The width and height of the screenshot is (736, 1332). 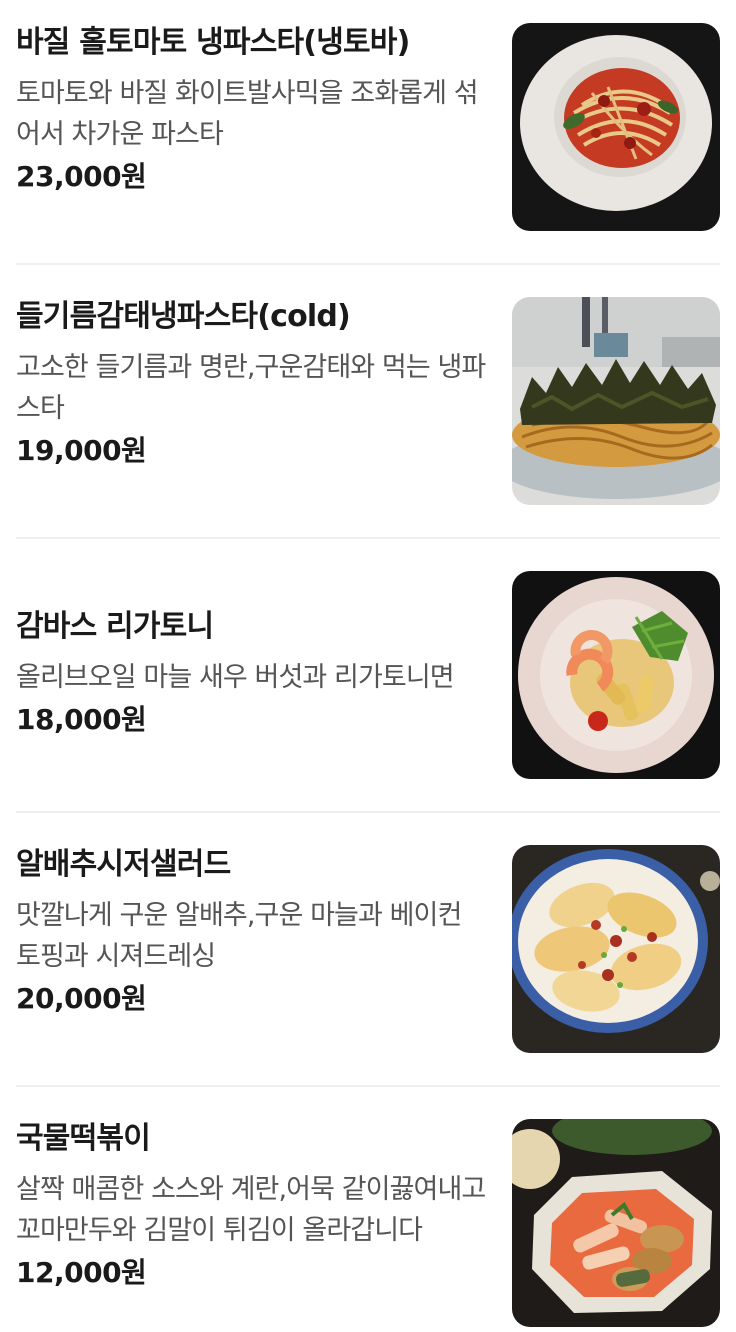 What do you see at coordinates (616, 401) in the screenshot?
I see `perilla-seaweed-pasta-photo` at bounding box center [616, 401].